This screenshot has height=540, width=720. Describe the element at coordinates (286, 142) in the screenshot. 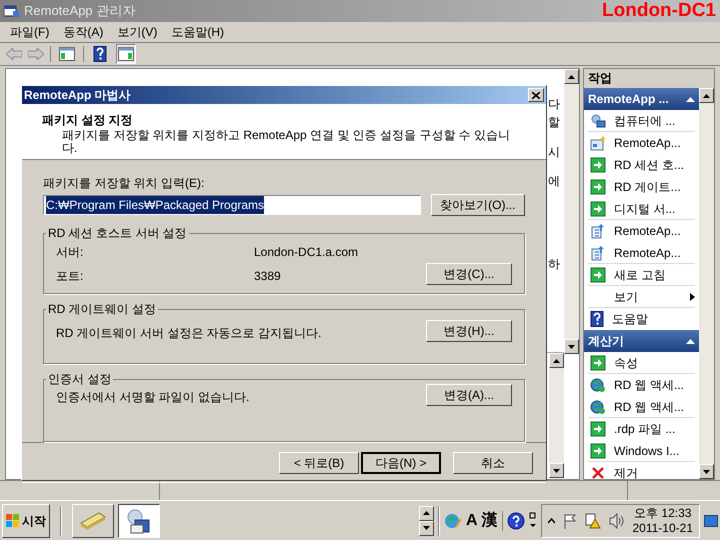

I see `dialog-description: 패키지를 저장할 위치를 지정하고 RemoteApp 연결 및 인증 설정을 구성할 수 있습니 다.` at that location.